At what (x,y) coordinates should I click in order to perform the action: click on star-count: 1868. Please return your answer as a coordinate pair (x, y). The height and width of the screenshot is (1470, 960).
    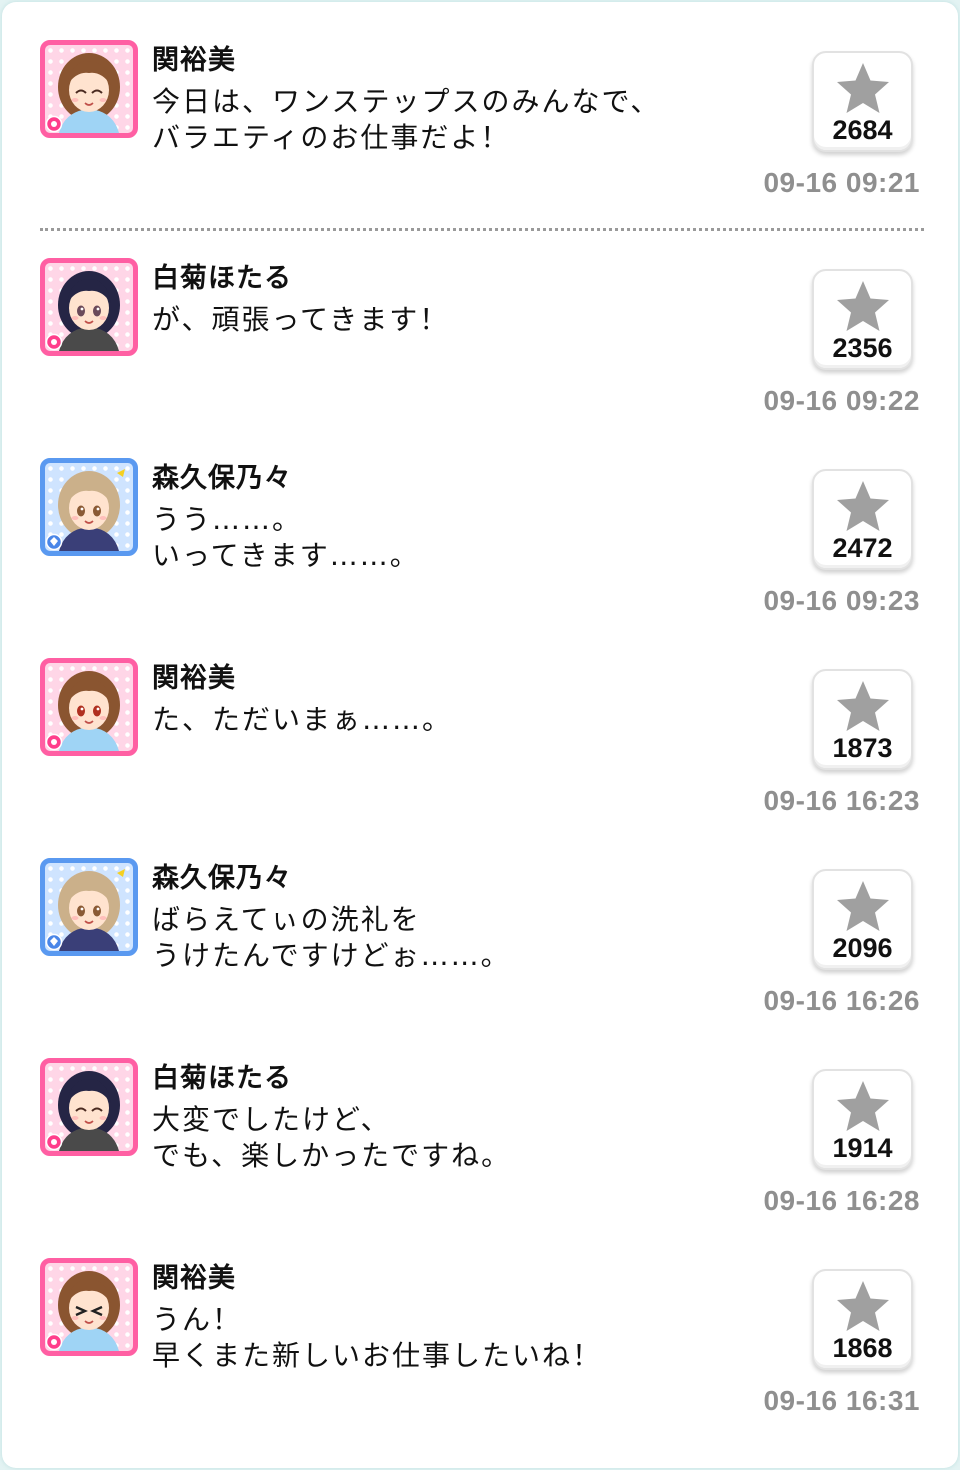
    Looking at the image, I should click on (862, 1348).